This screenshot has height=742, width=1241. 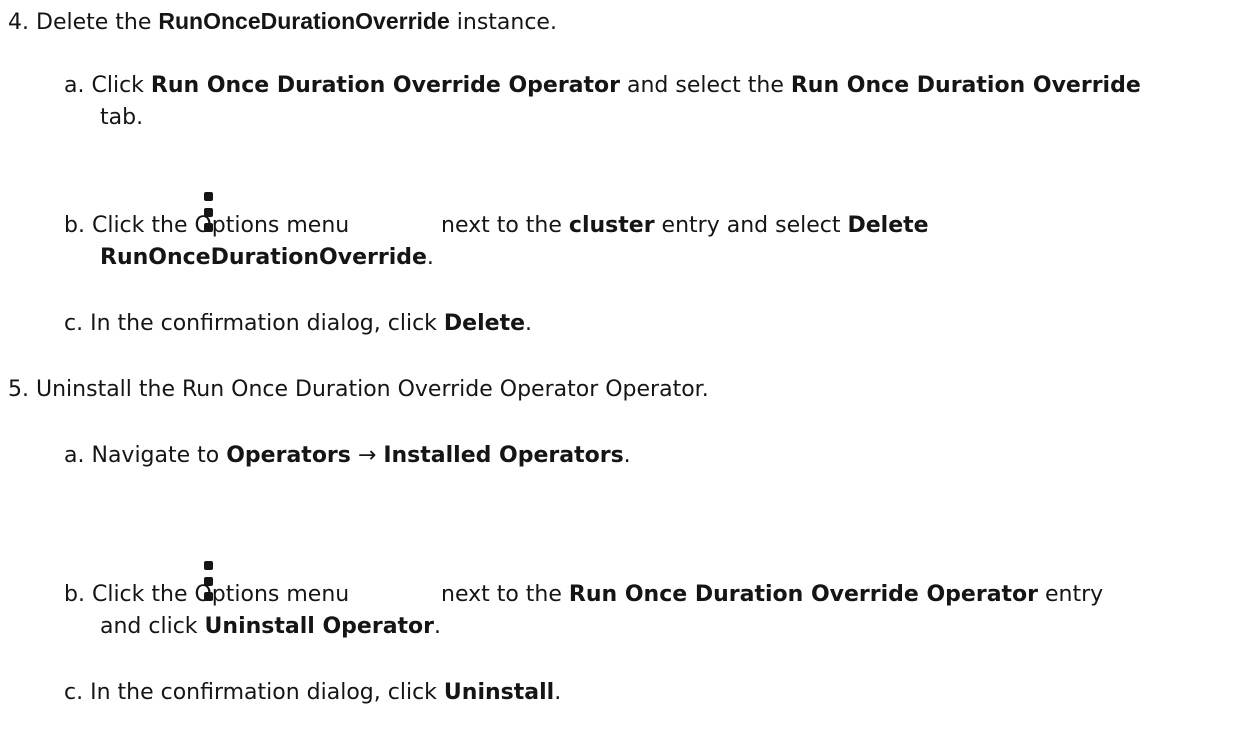 What do you see at coordinates (627, 455) in the screenshot?
I see `step-5a-text-2: .` at bounding box center [627, 455].